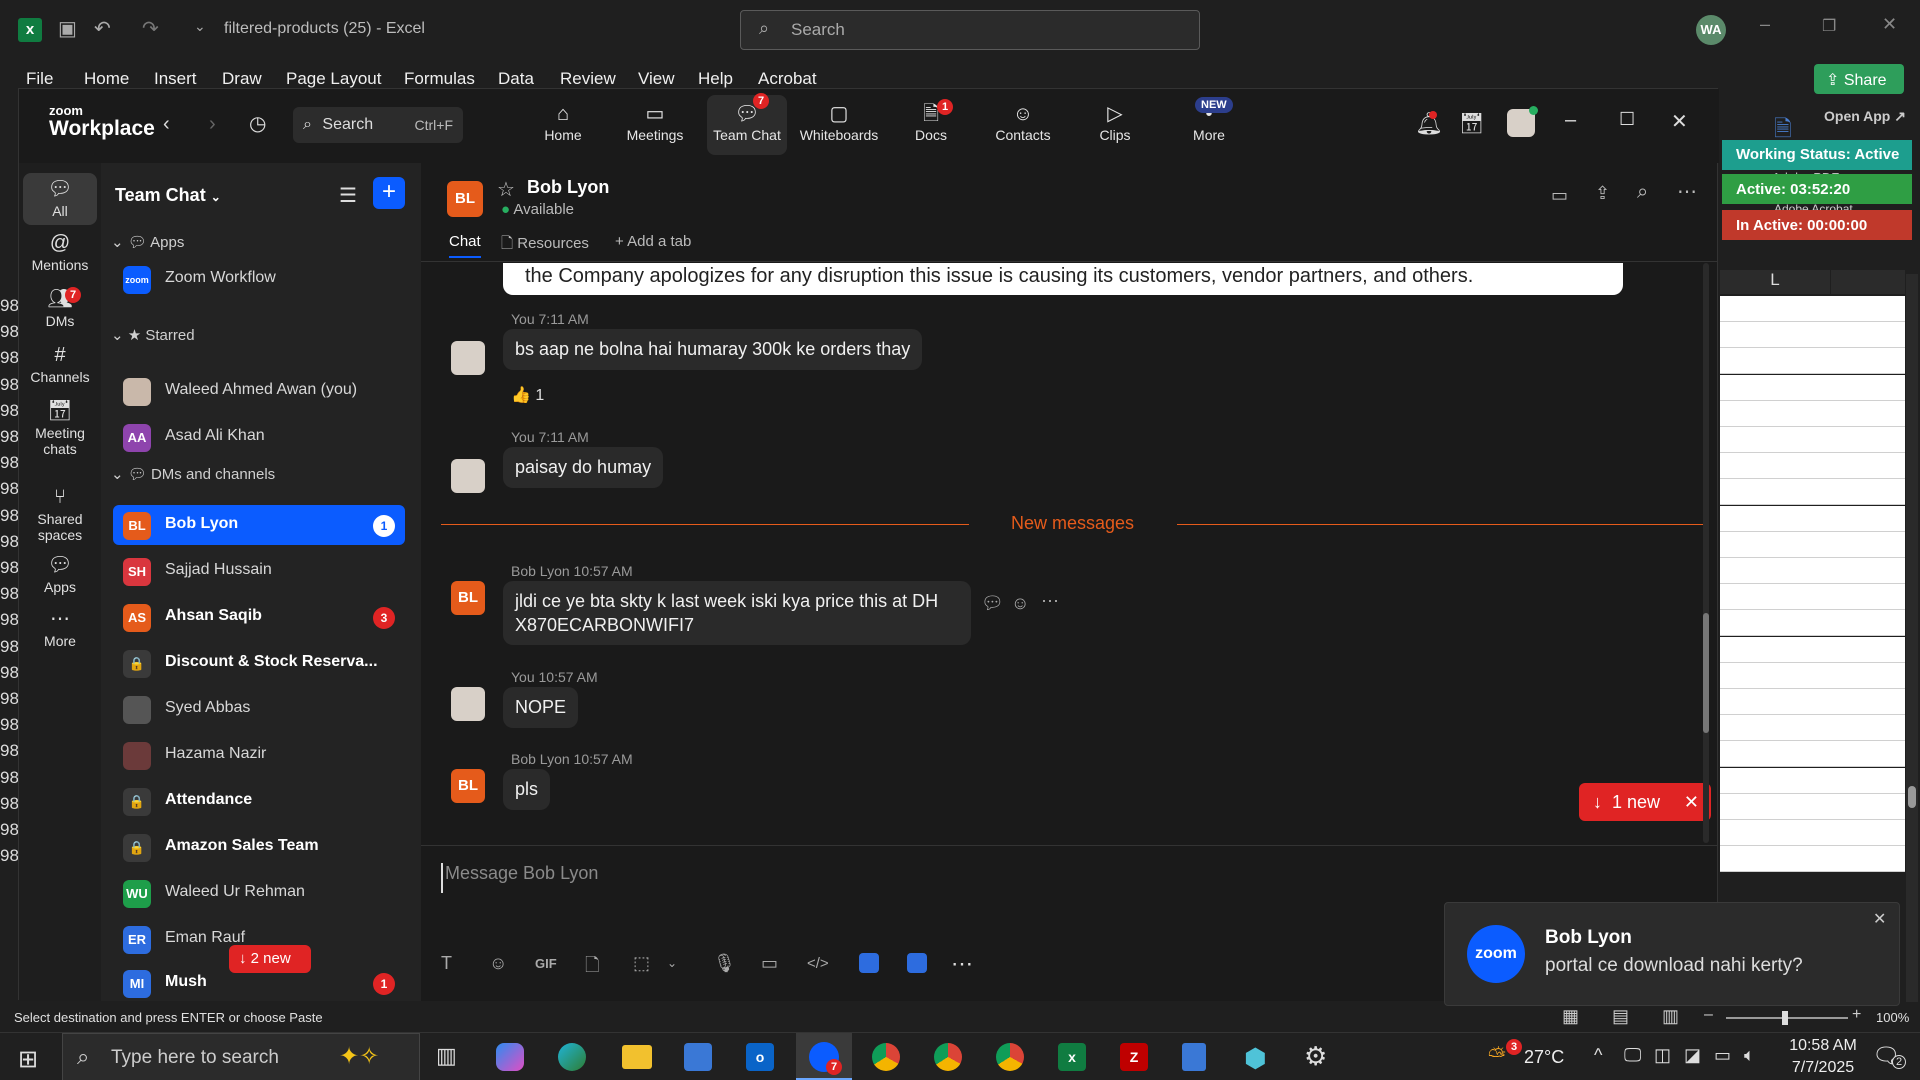 The width and height of the screenshot is (1920, 1080). What do you see at coordinates (1706, 673) in the screenshot?
I see `chat-scroll-thumb` at bounding box center [1706, 673].